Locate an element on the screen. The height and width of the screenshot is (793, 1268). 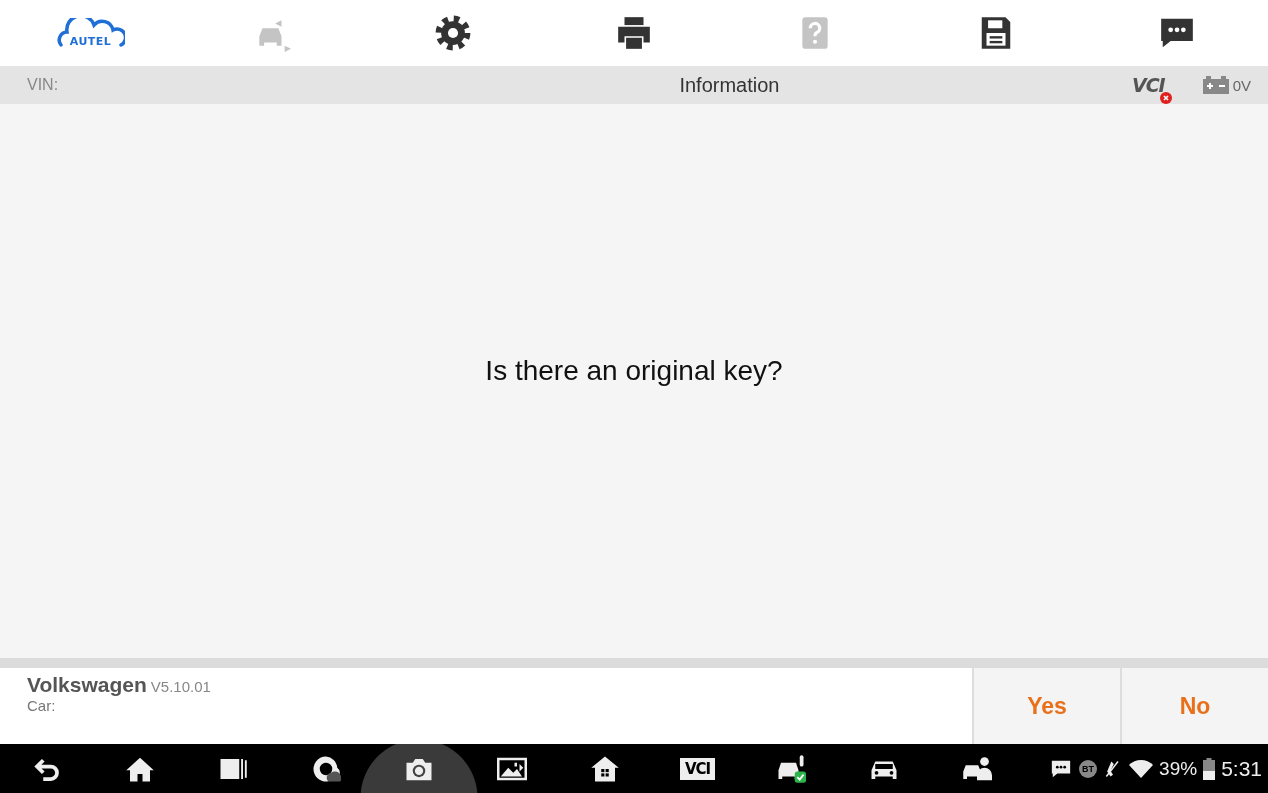
vci-icon: VCI is located at coordinates (697, 768).